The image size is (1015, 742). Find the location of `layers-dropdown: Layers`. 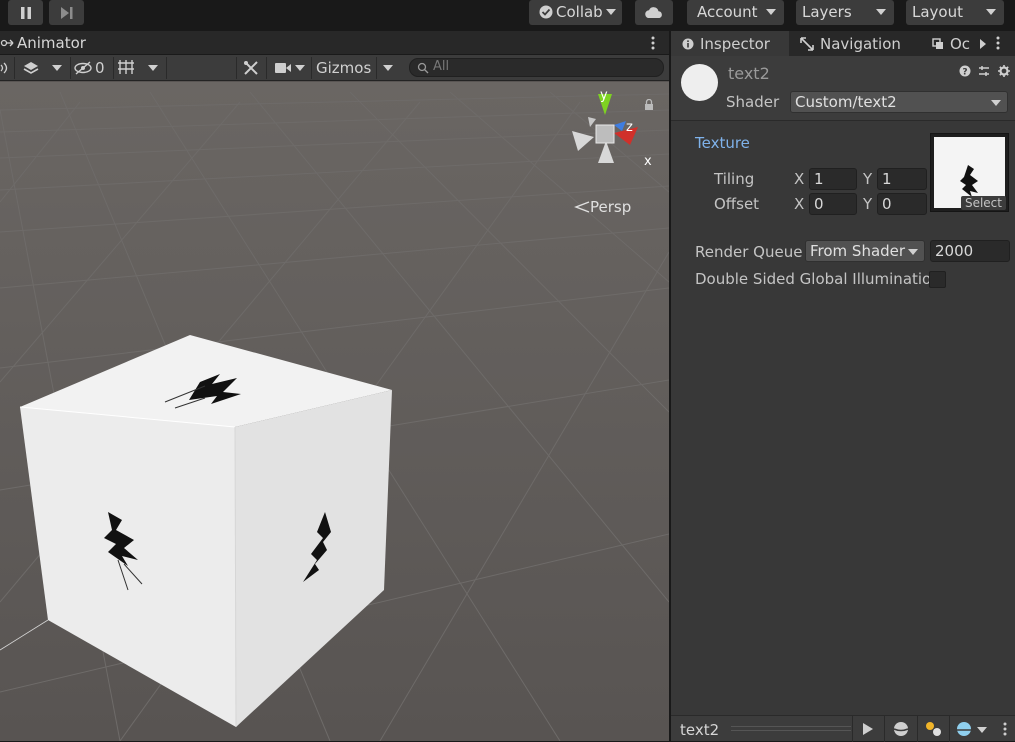

layers-dropdown: Layers is located at coordinates (845, 12).